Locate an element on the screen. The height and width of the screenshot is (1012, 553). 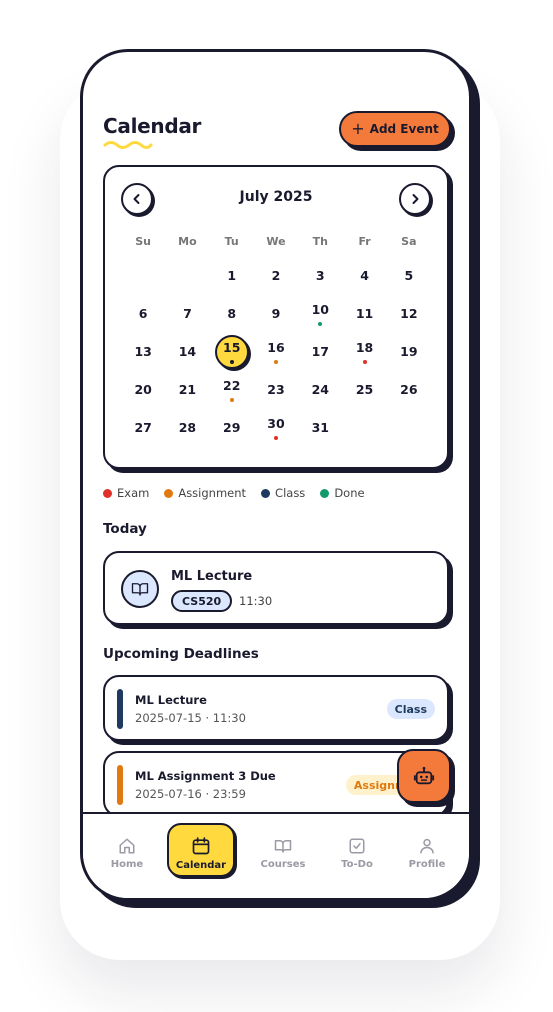
calendar-day-number: 10 is located at coordinates (320, 310).